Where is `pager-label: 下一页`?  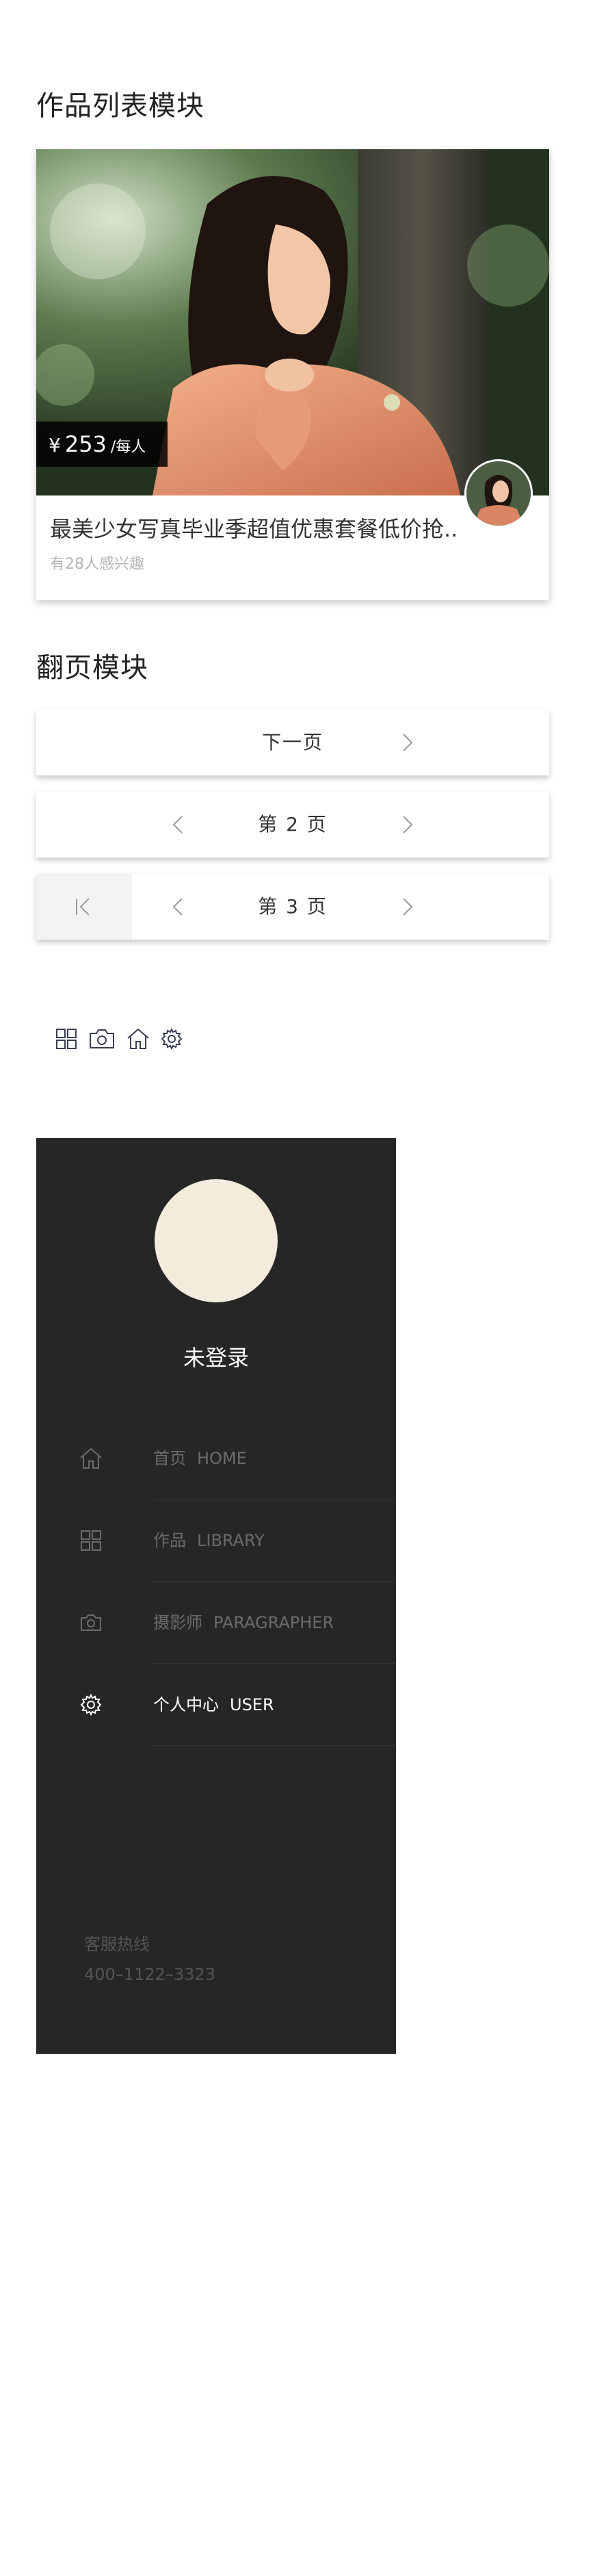 pager-label: 下一页 is located at coordinates (292, 742).